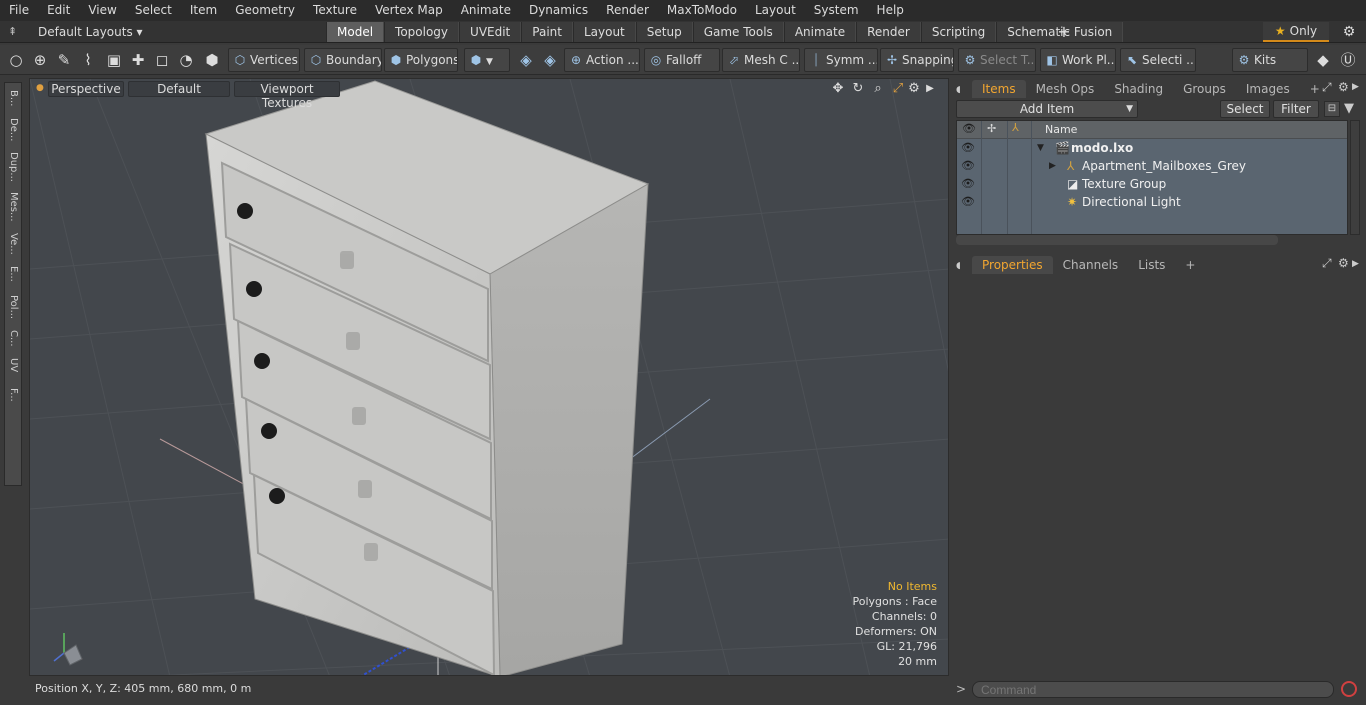 Image resolution: width=1366 pixels, height=705 pixels. I want to click on viewport-gear-icon: ⚙, so click(914, 89).